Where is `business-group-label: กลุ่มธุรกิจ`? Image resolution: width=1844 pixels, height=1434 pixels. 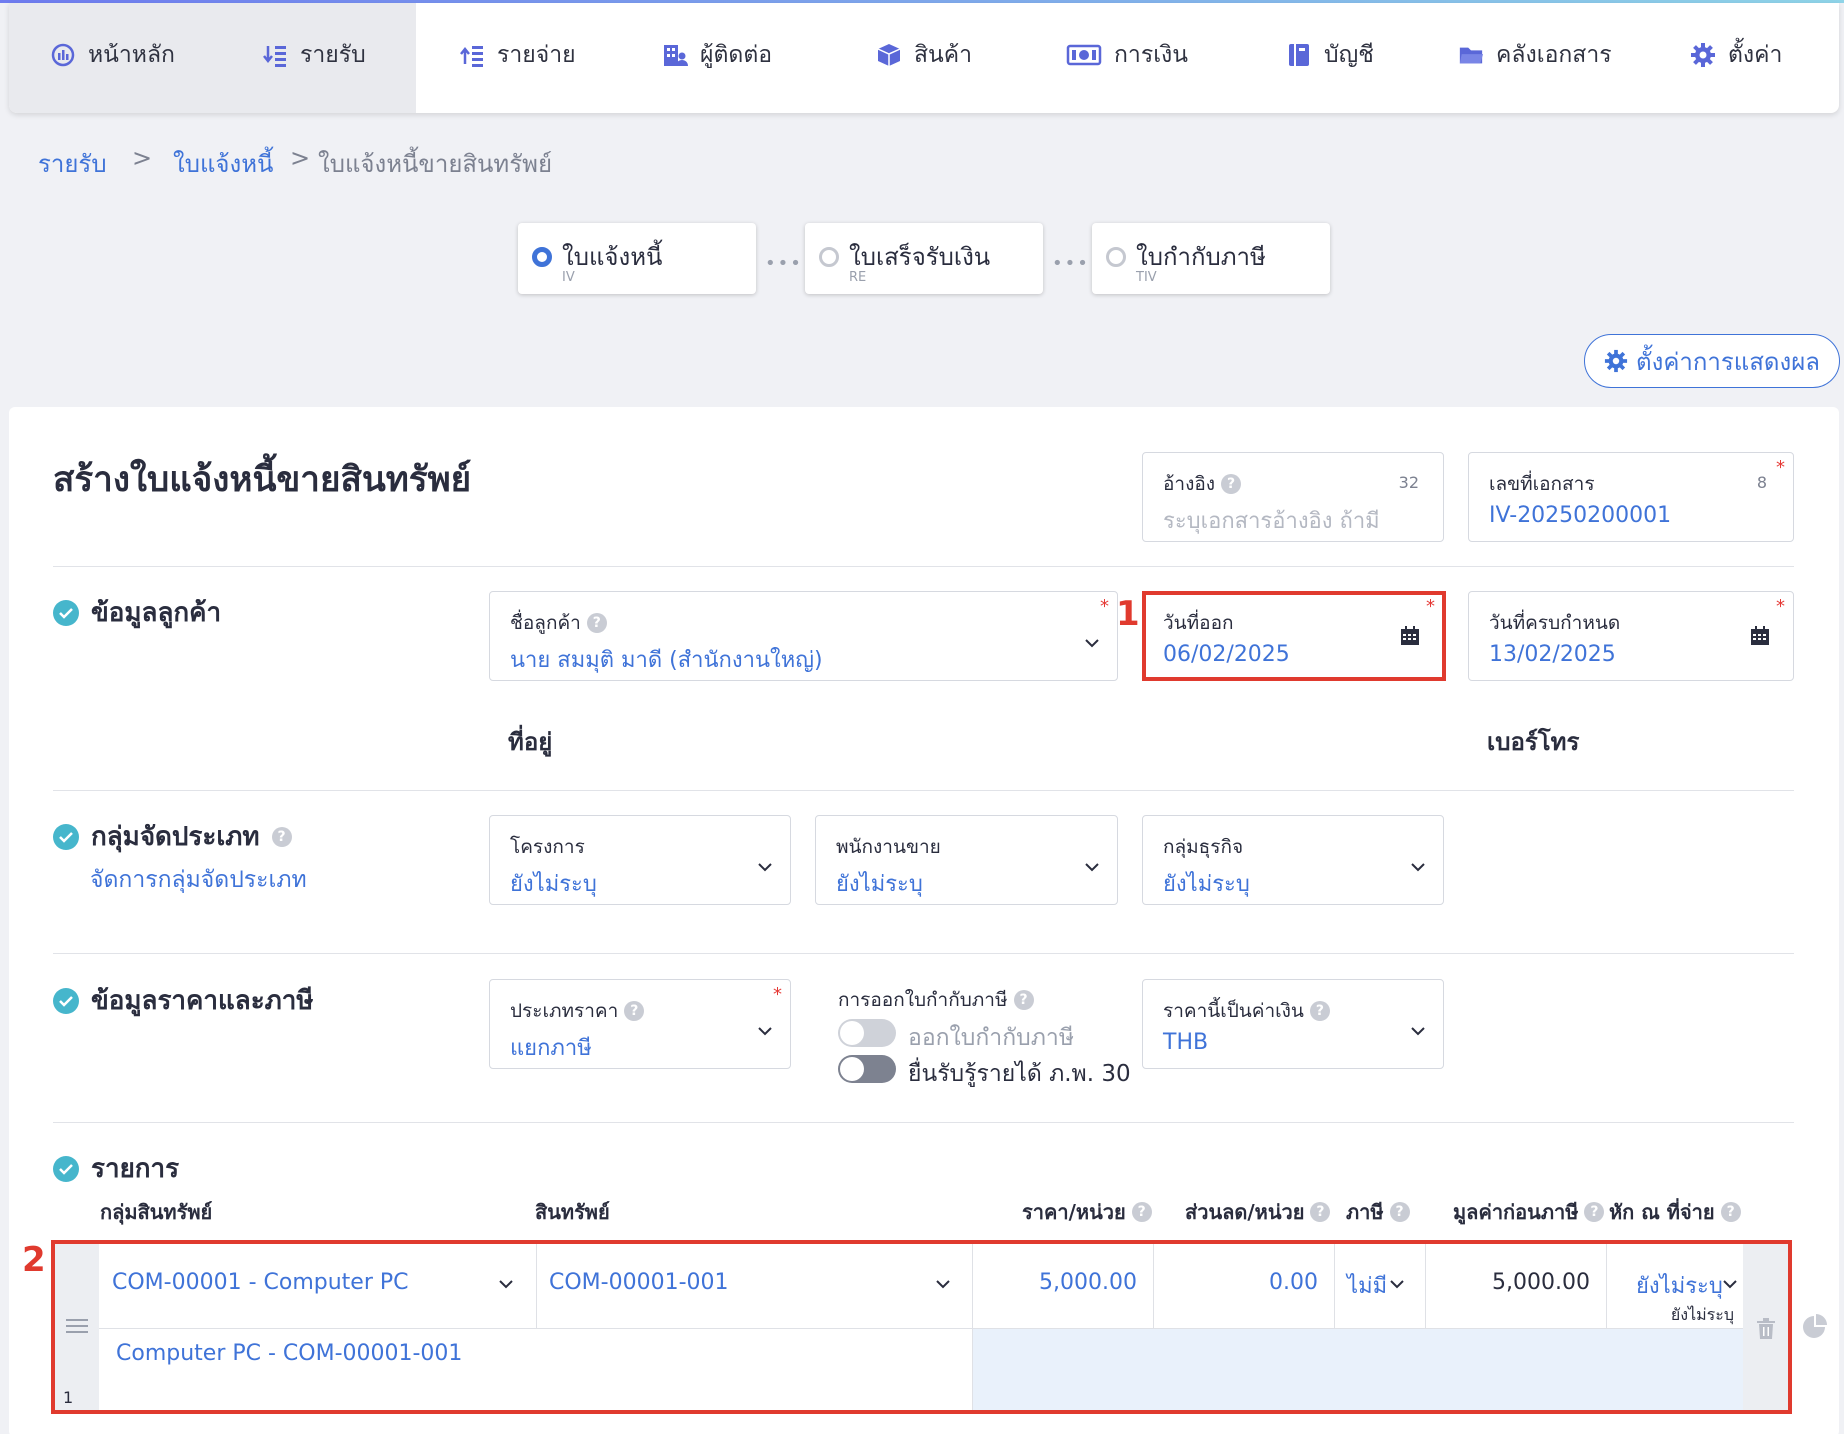 business-group-label: กลุ่มธุรกิจ is located at coordinates (1203, 847).